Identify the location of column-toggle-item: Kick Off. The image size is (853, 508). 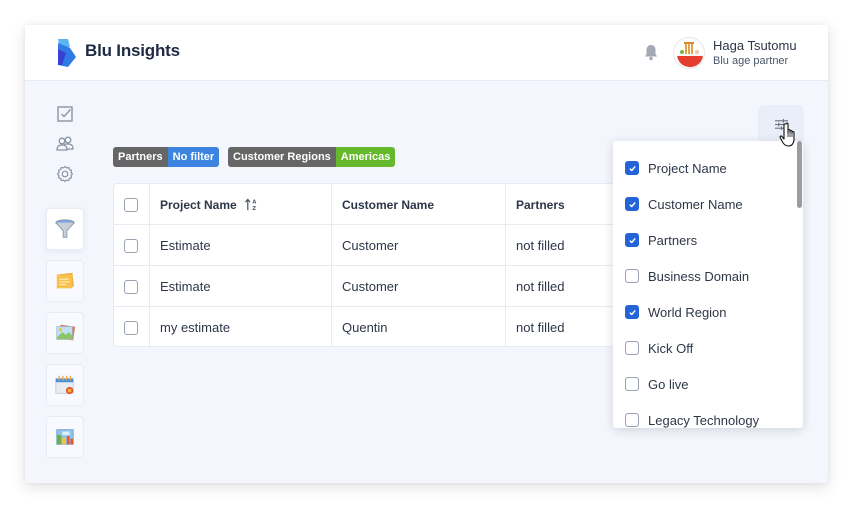
(703, 348).